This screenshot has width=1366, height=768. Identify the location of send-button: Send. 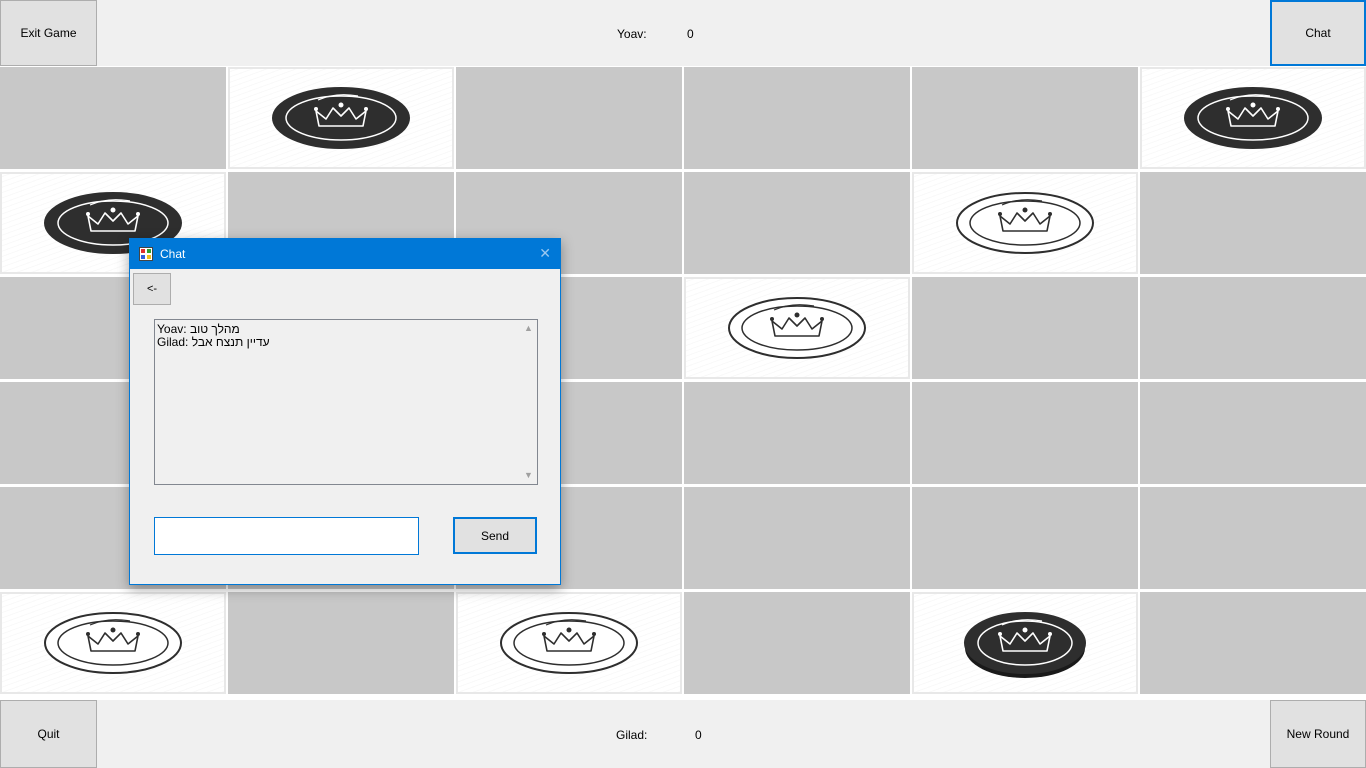
(495, 535).